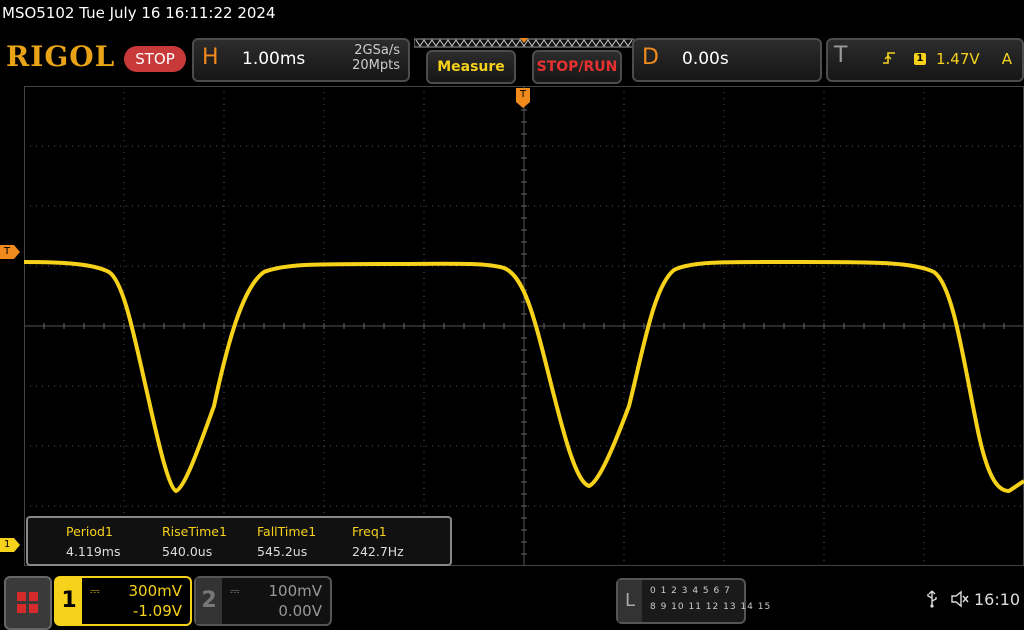  Describe the element at coordinates (155, 59) in the screenshot. I see `run-state-badge: STOP` at that location.